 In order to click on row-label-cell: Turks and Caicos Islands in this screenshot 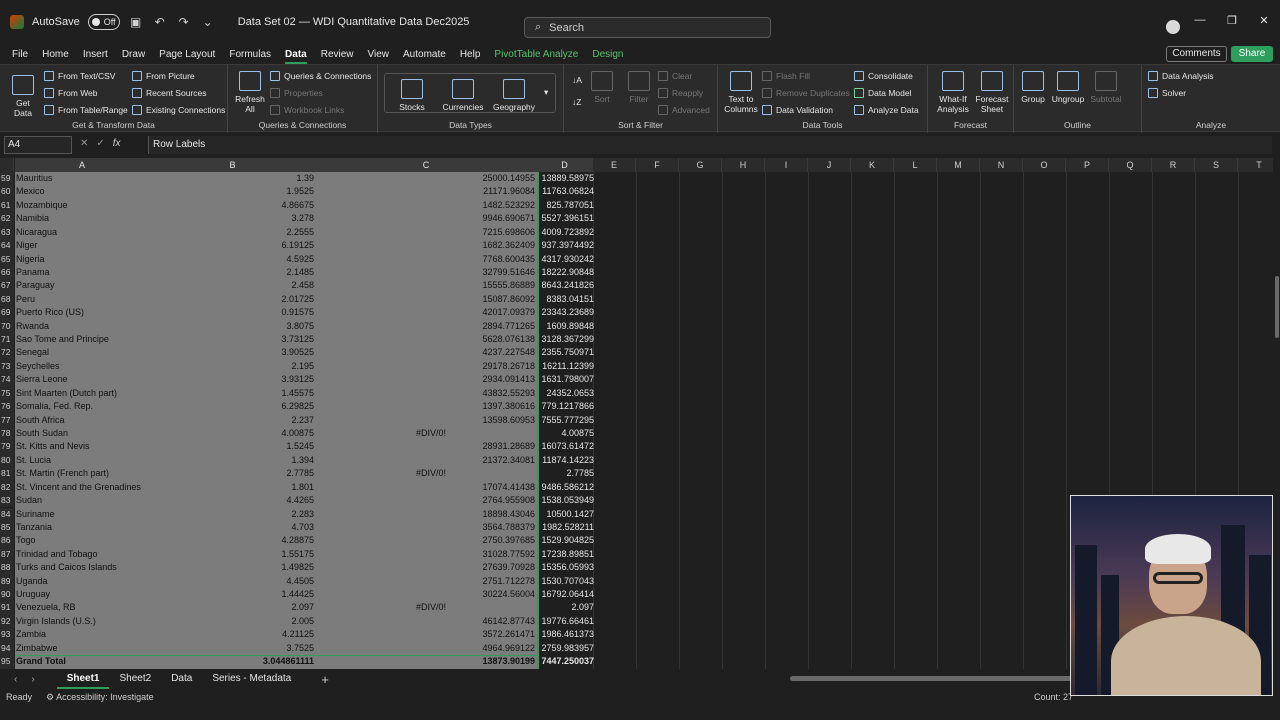, I will do `click(83, 567)`.